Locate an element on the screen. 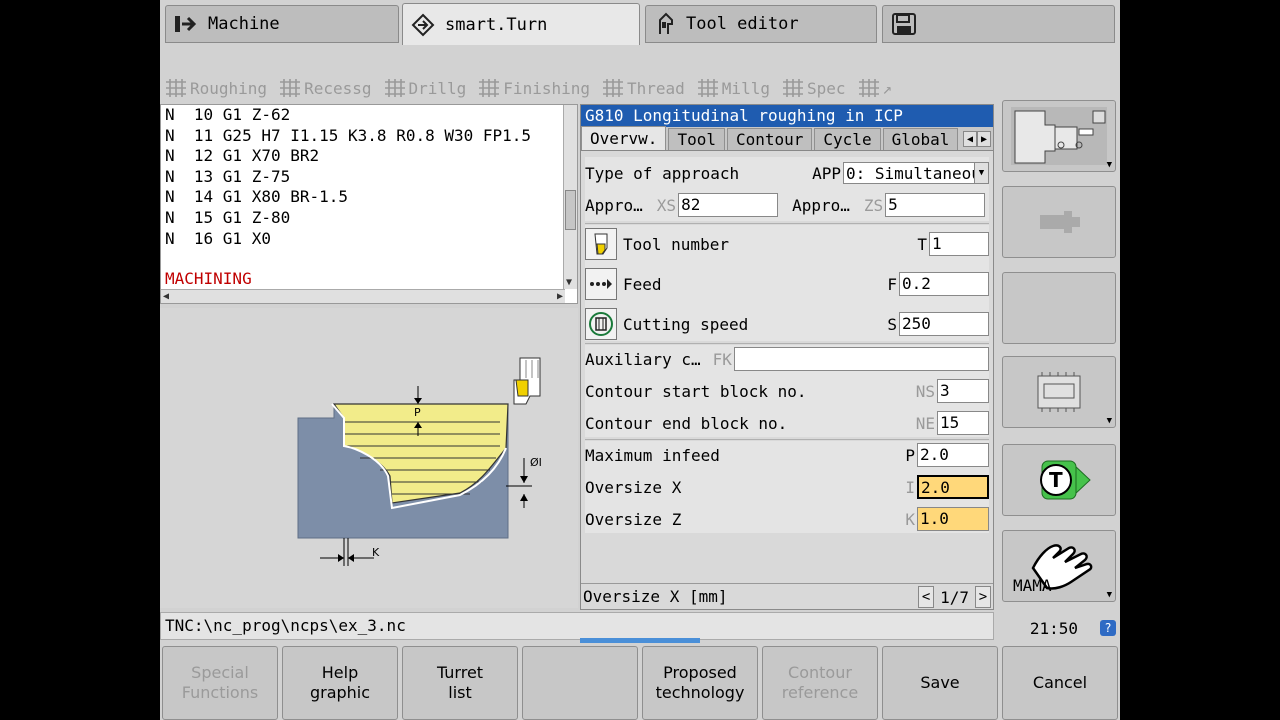 This screenshot has width=1280, height=720. special-functions-button: Special Functions is located at coordinates (220, 683).